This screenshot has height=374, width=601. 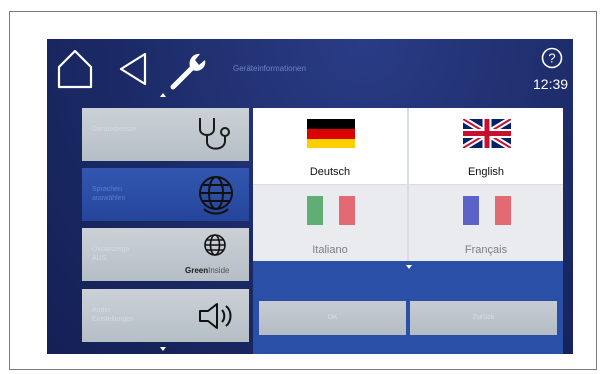 I want to click on ok-button-label: OK, so click(x=332, y=317).